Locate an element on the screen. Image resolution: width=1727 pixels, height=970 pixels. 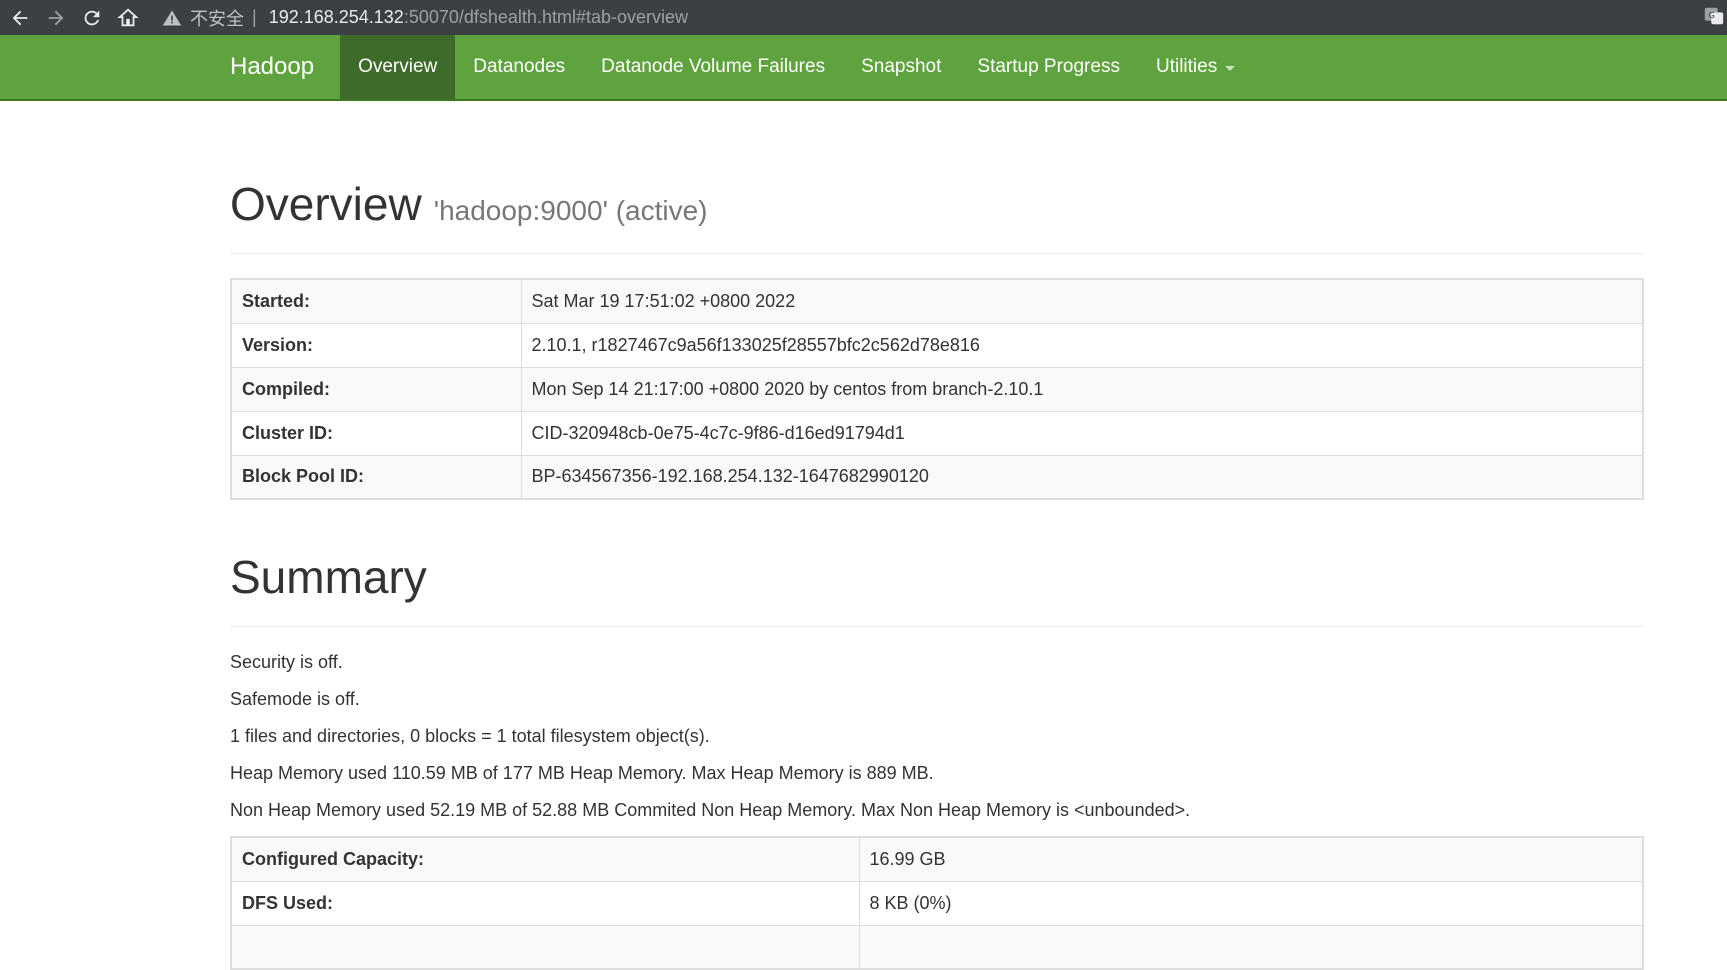
svg-text: G is located at coordinates (1712, 15).